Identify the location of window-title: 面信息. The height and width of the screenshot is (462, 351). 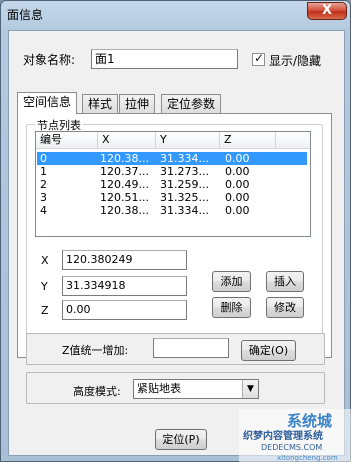
(25, 15).